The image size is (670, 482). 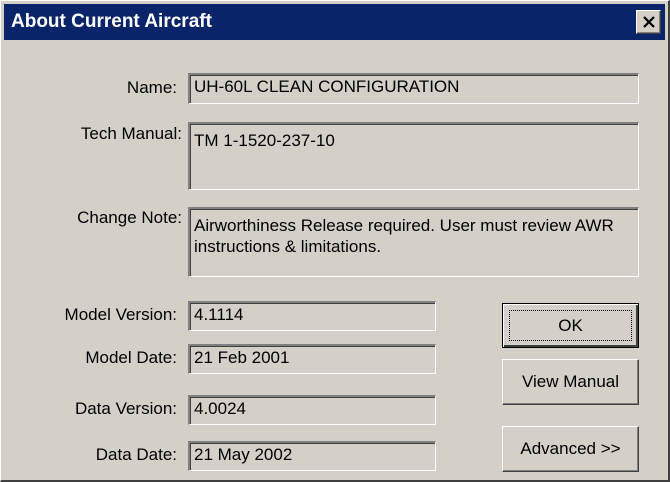 I want to click on advanced-button-label: Advanced >>, so click(x=570, y=448).